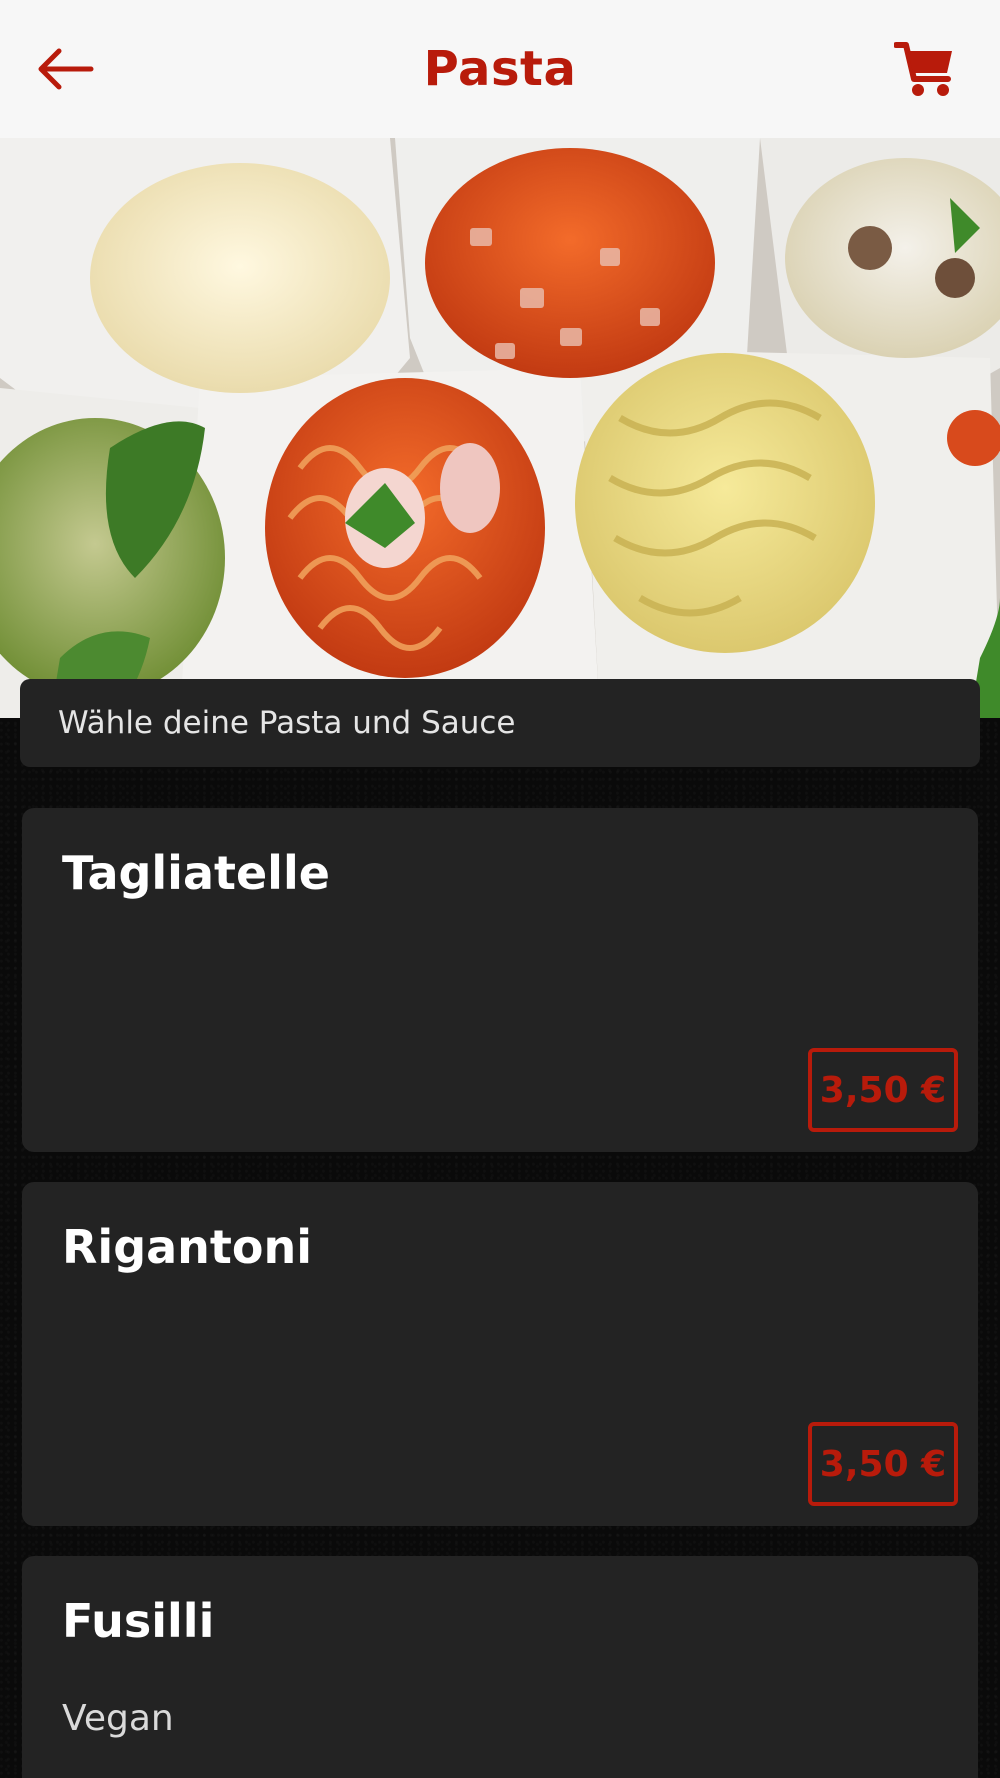 This screenshot has height=1778, width=1000. What do you see at coordinates (138, 1621) in the screenshot?
I see `menu-item-name: Fusilli` at bounding box center [138, 1621].